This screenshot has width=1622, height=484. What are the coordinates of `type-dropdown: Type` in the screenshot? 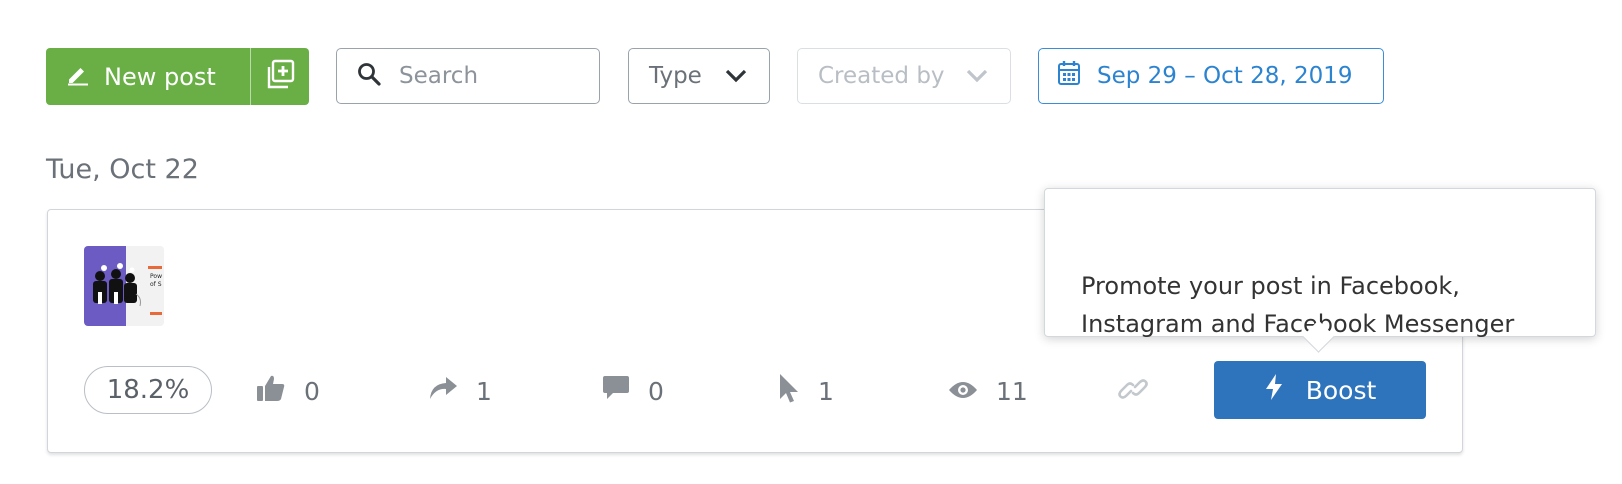 It's located at (699, 76).